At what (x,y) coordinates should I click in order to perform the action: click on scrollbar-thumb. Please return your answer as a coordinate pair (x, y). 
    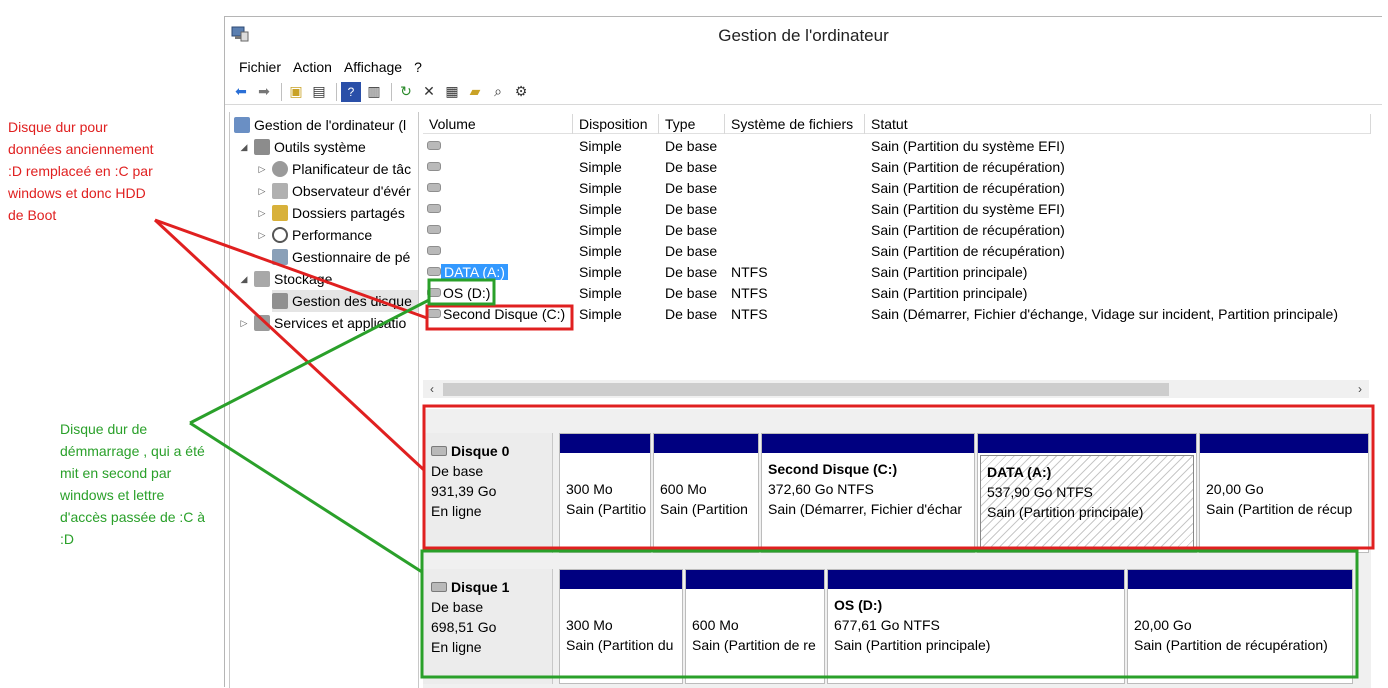
    Looking at the image, I should click on (806, 389).